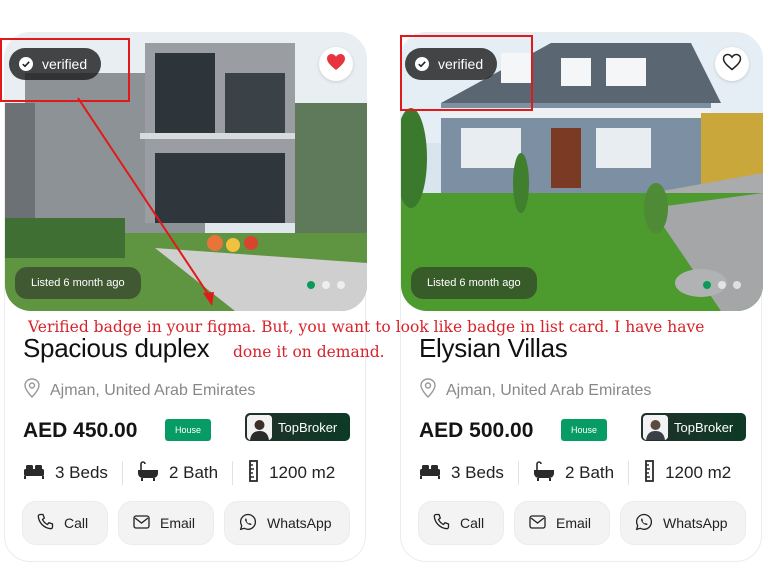 The width and height of the screenshot is (784, 570). Describe the element at coordinates (309, 352) in the screenshot. I see `annotation-text-line-2: done it on demand.` at that location.